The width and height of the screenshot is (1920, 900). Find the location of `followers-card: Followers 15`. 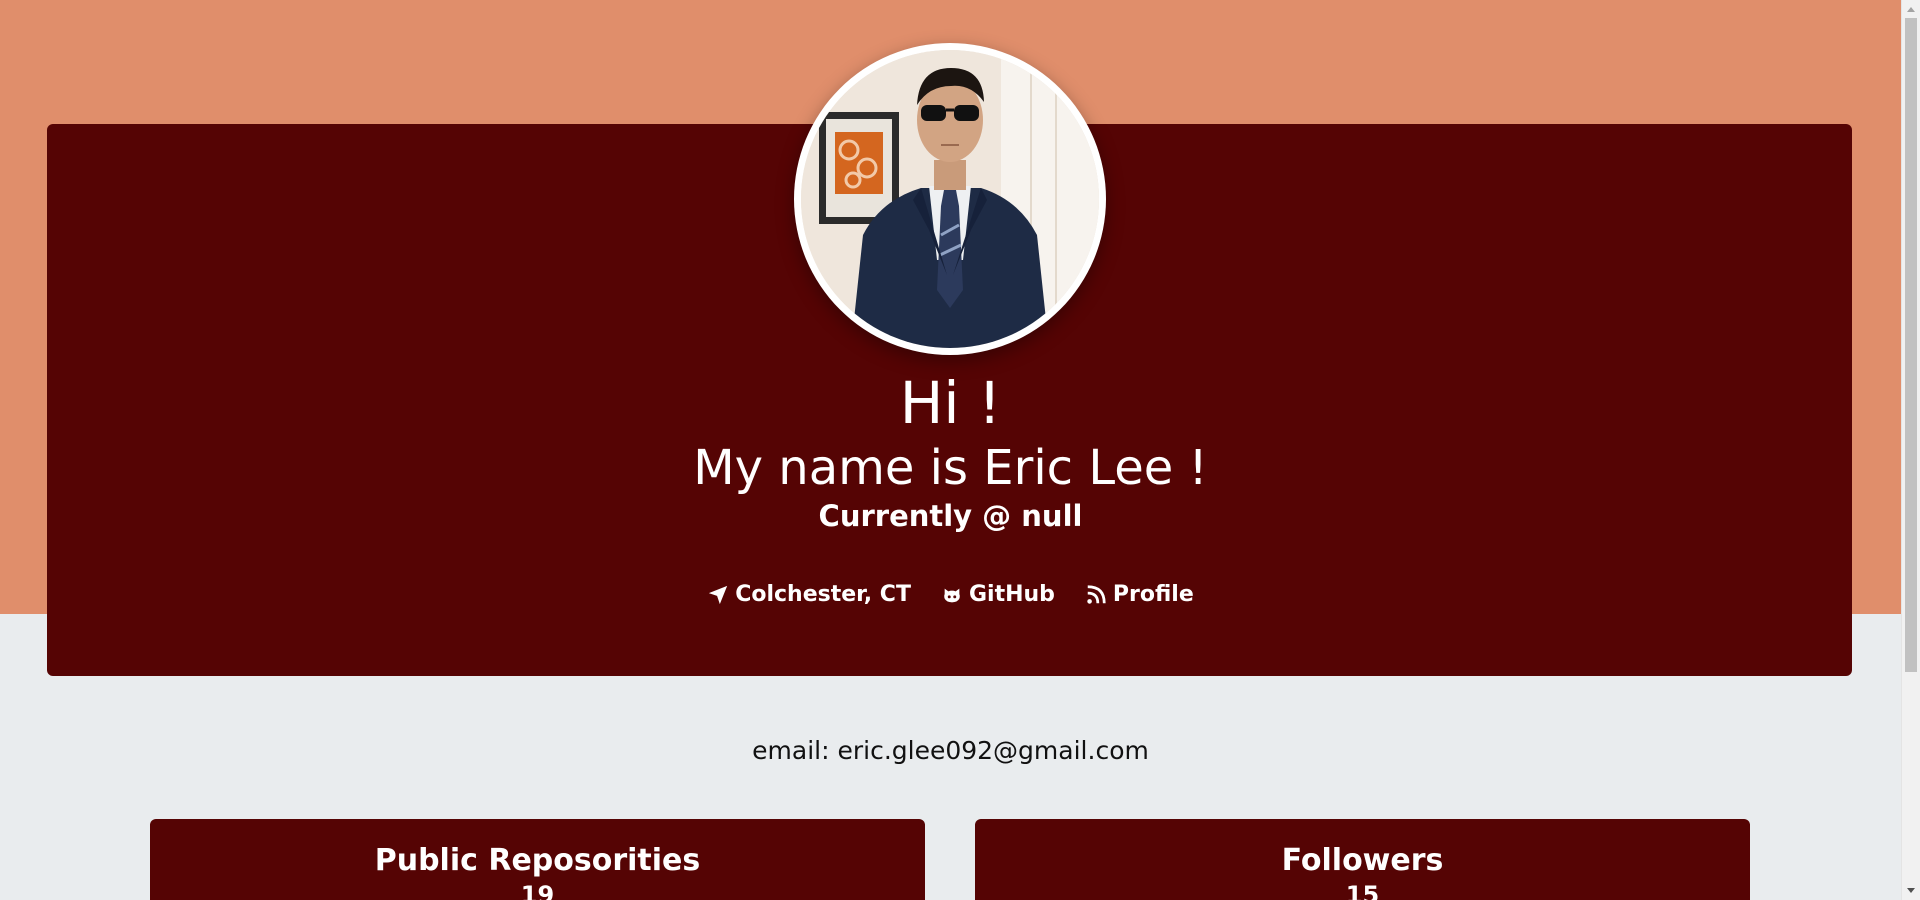

followers-card: Followers 15 is located at coordinates (1362, 859).